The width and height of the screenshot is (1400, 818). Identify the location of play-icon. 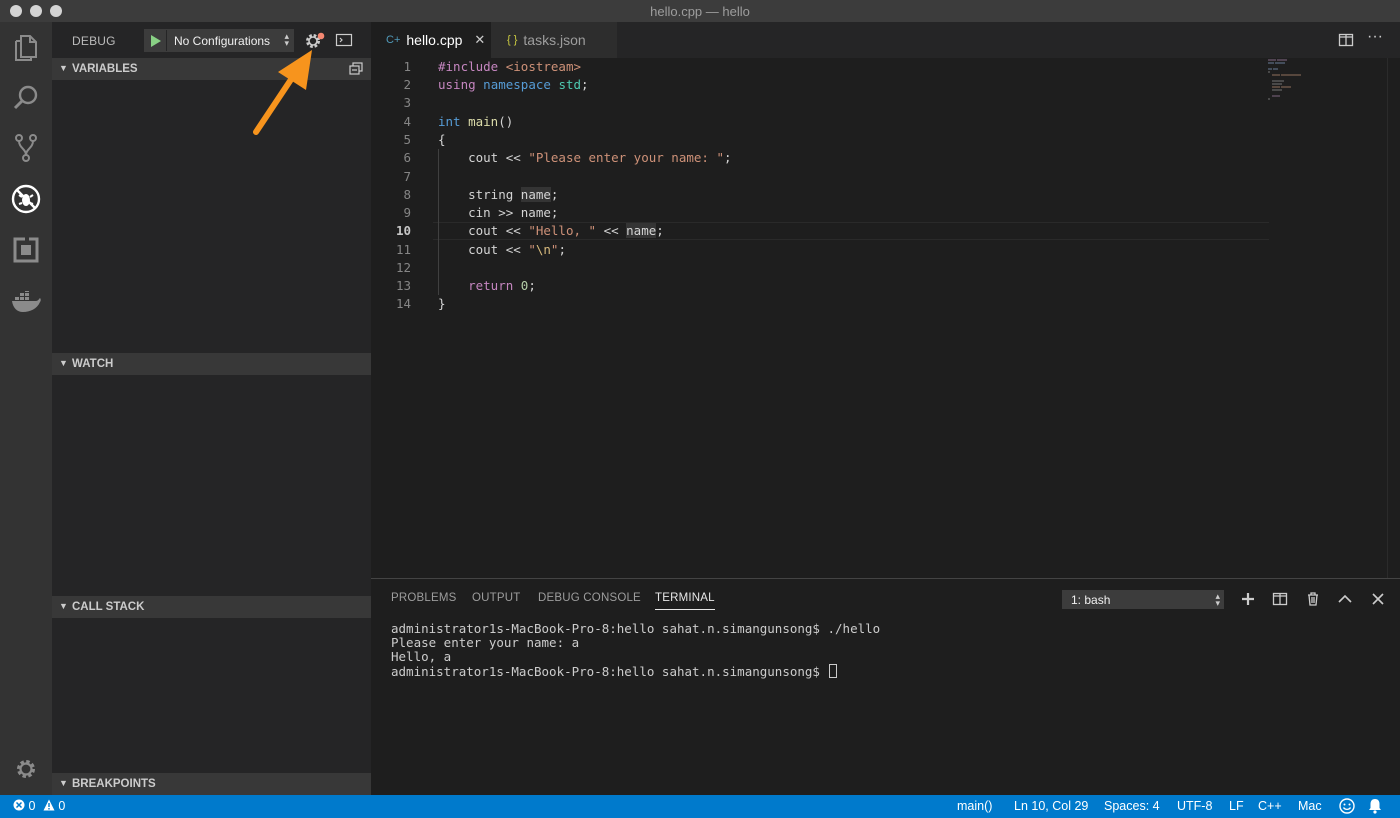
(156, 41).